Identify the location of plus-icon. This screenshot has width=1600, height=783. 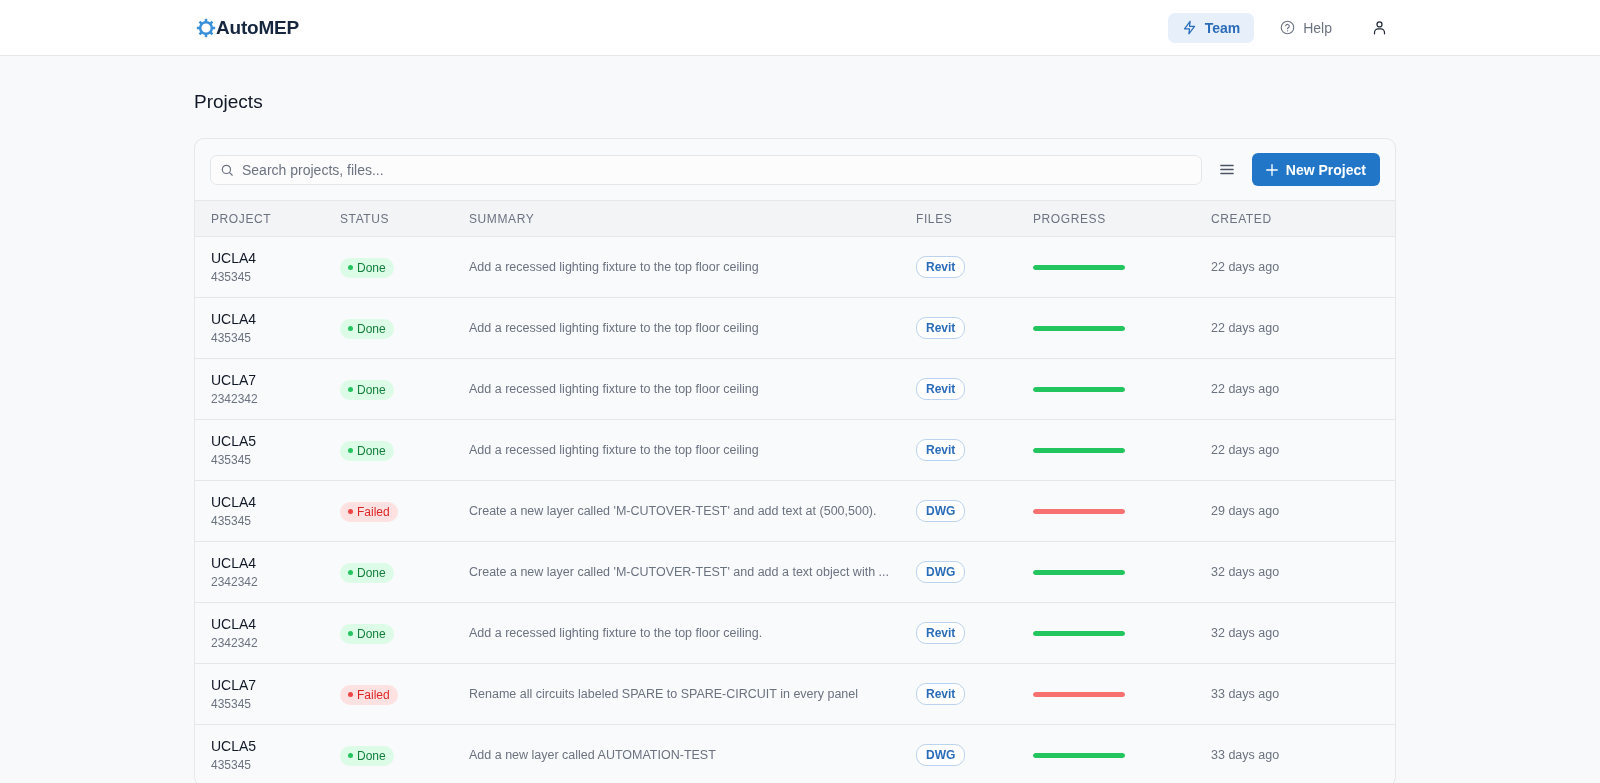
(1271, 169).